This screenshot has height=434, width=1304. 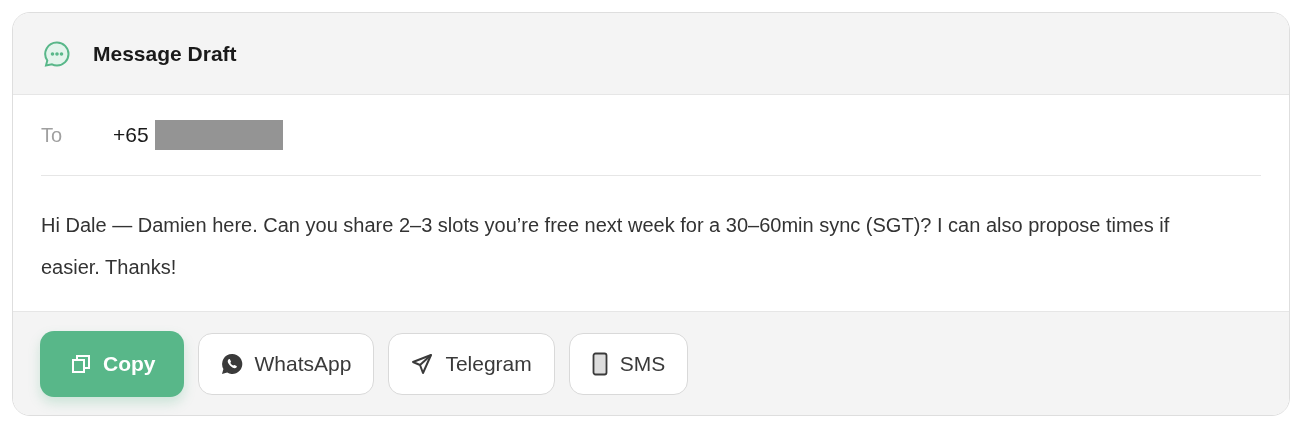 I want to click on message-text: Hi Dale — Damien here. Can you share 2–3 slots you’re free next week for a 30–60min sync (SGT)? I can also propose times if easier. Thanks!, so click(x=606, y=246).